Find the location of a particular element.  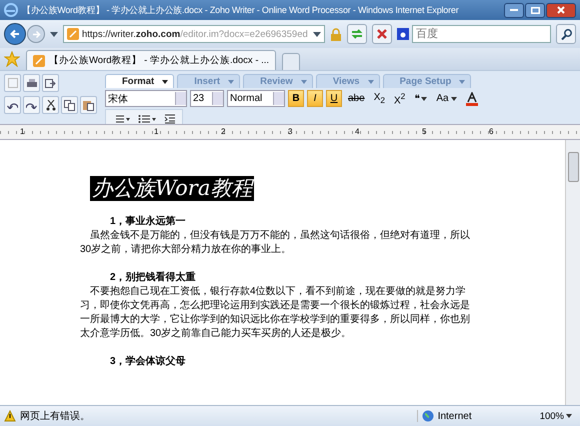

stop-icon is located at coordinates (382, 34).